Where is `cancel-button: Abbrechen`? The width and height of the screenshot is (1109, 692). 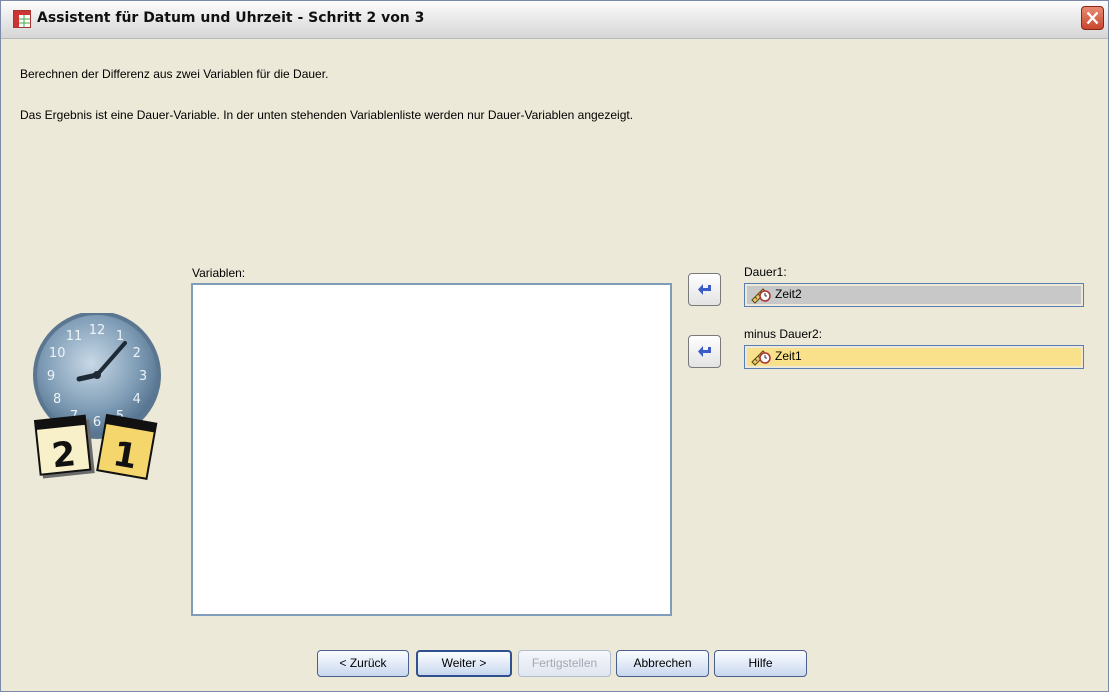 cancel-button: Abbrechen is located at coordinates (662, 663).